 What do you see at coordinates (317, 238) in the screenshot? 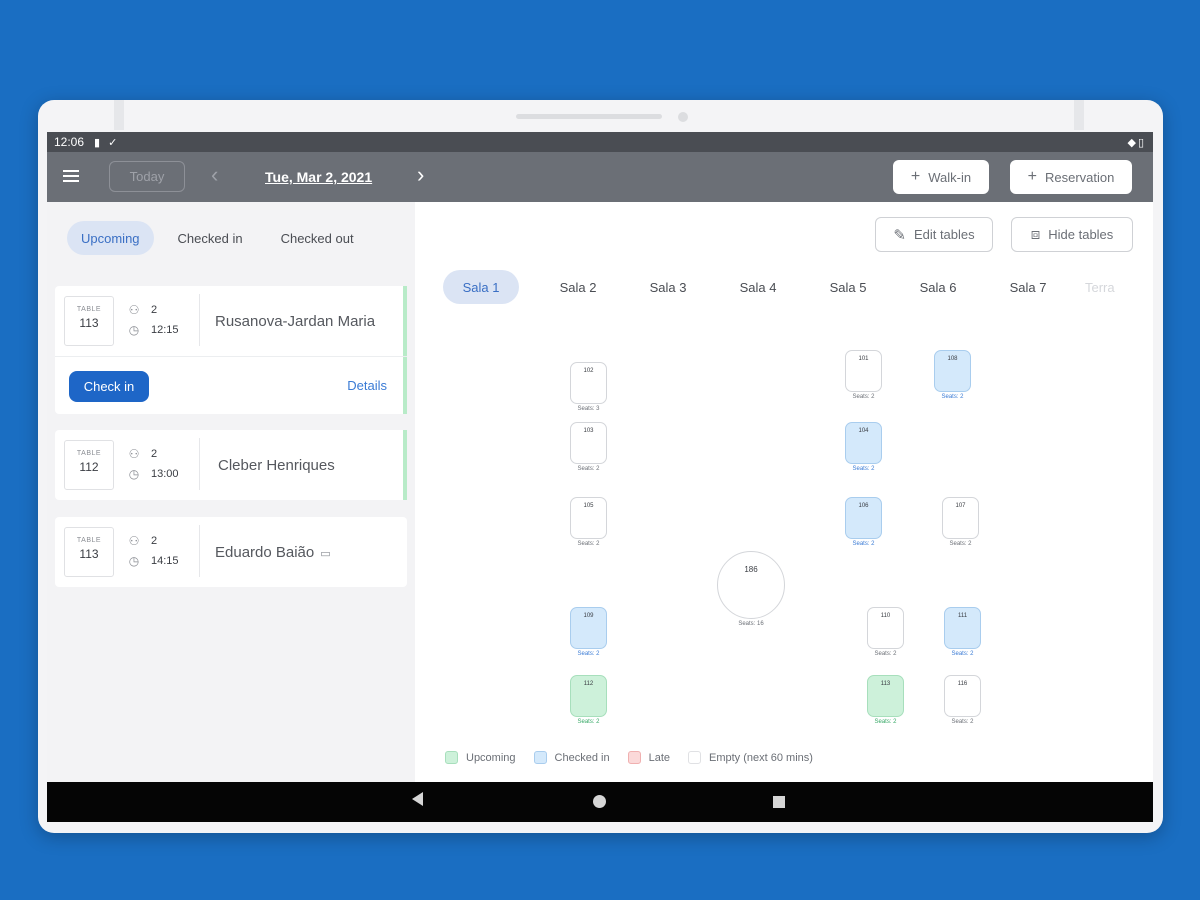
I see `tab-checked-out: Checked out` at bounding box center [317, 238].